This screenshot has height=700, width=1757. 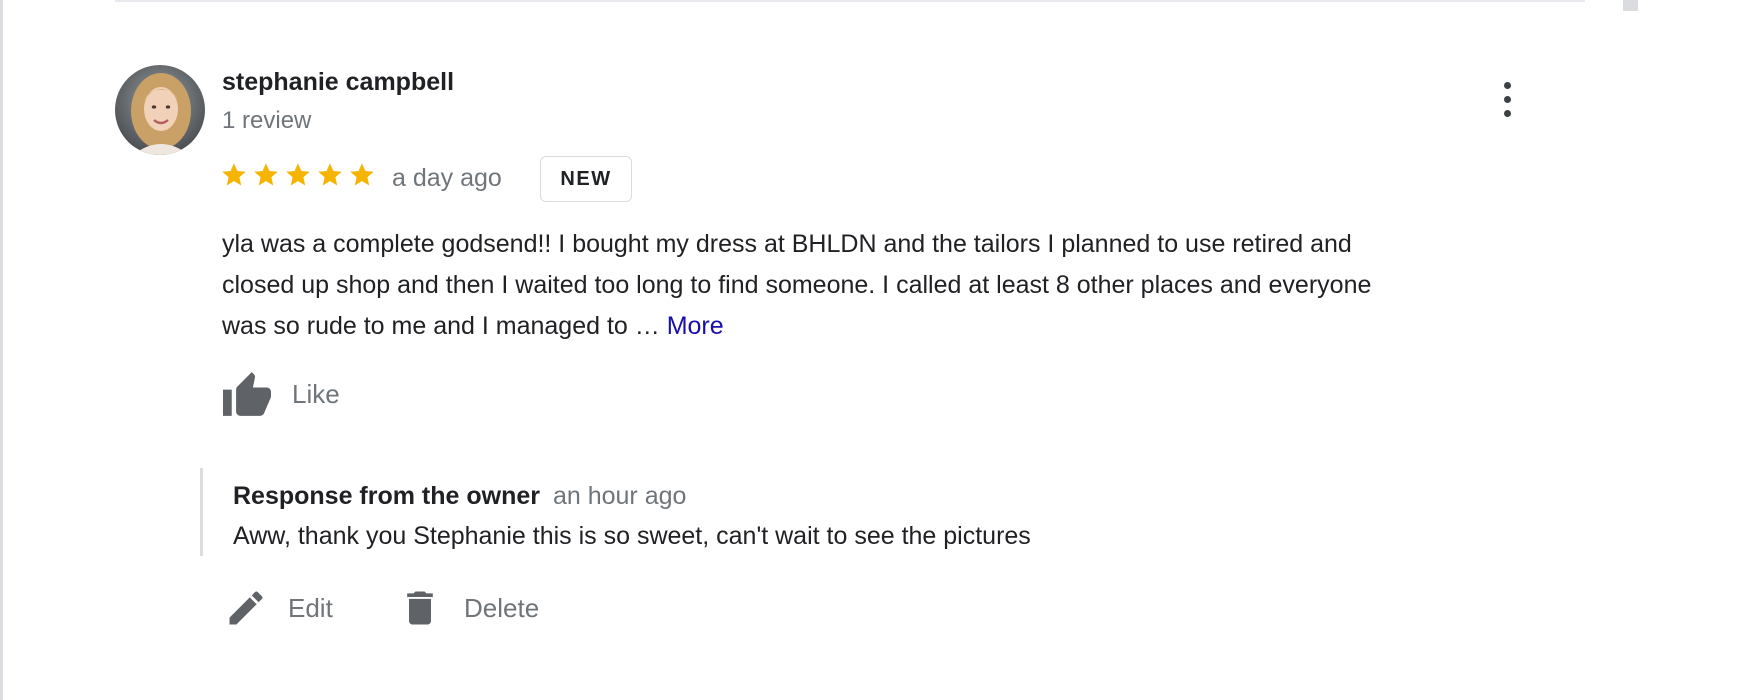 I want to click on edit-label: Edit, so click(x=310, y=607).